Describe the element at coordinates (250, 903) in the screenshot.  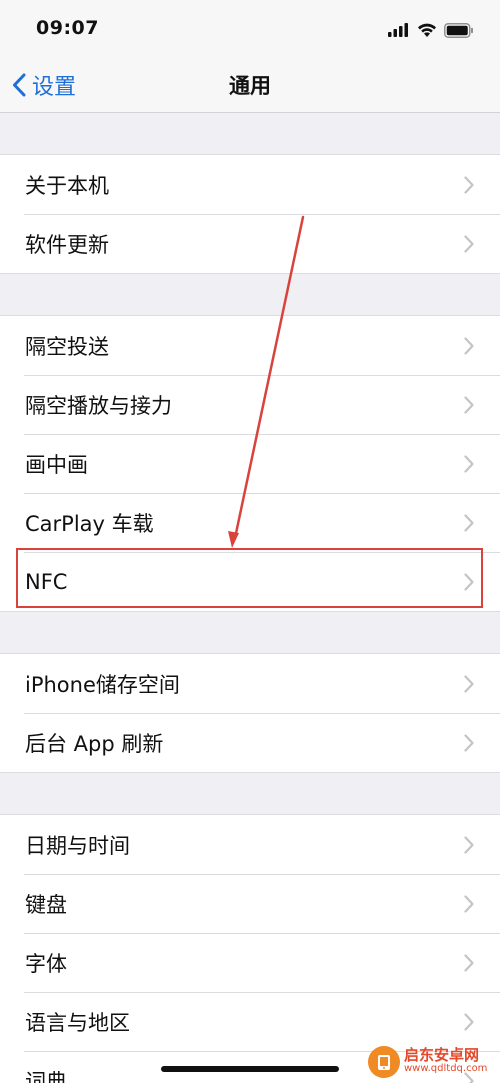
I see `settings-row-keyboard: 键盘` at that location.